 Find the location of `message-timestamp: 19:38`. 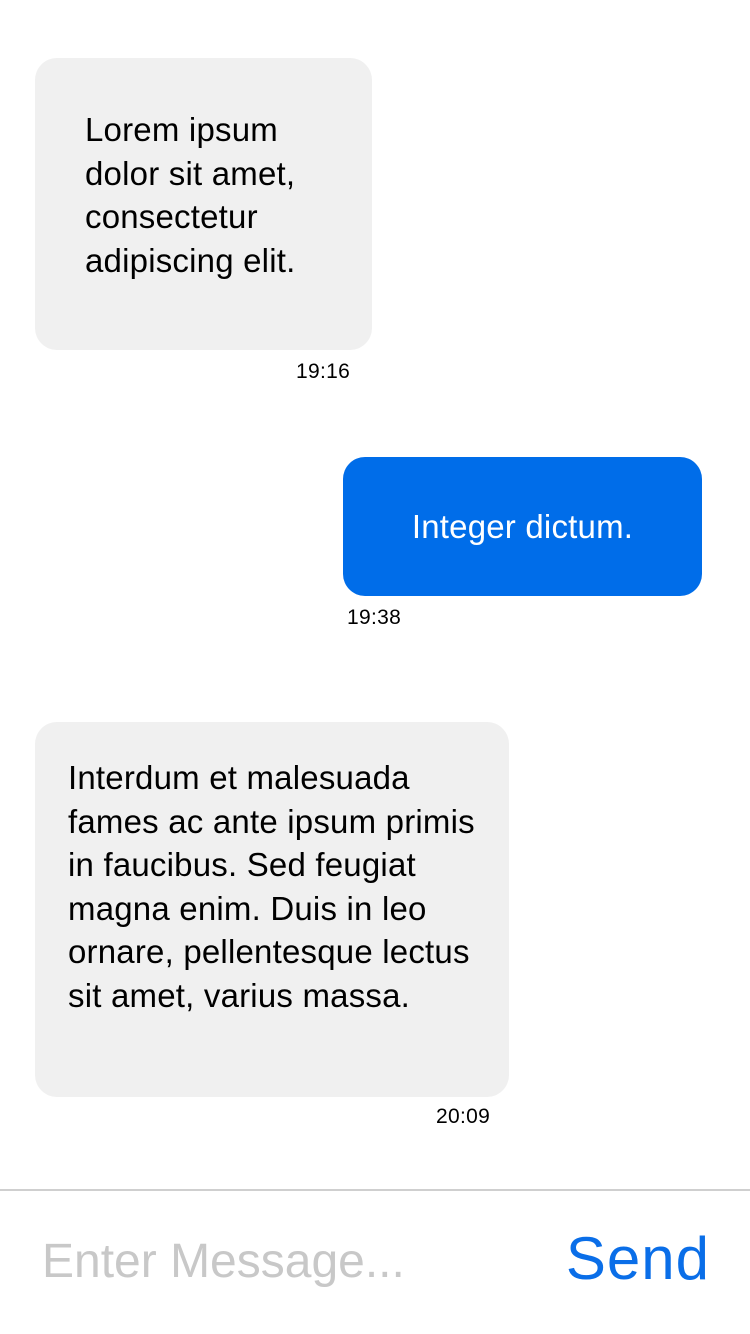

message-timestamp: 19:38 is located at coordinates (374, 617).